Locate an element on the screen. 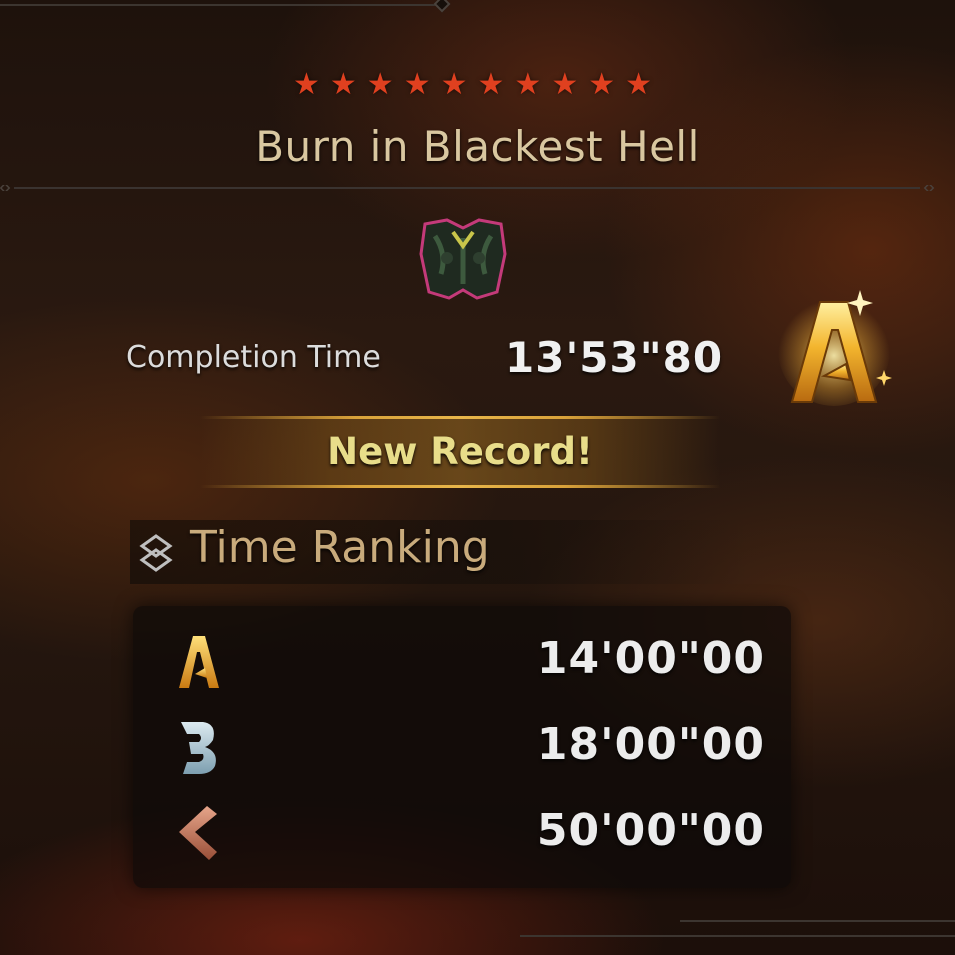 This screenshot has width=955, height=955. rank-row-c: 50'00"00 is located at coordinates (462, 833).